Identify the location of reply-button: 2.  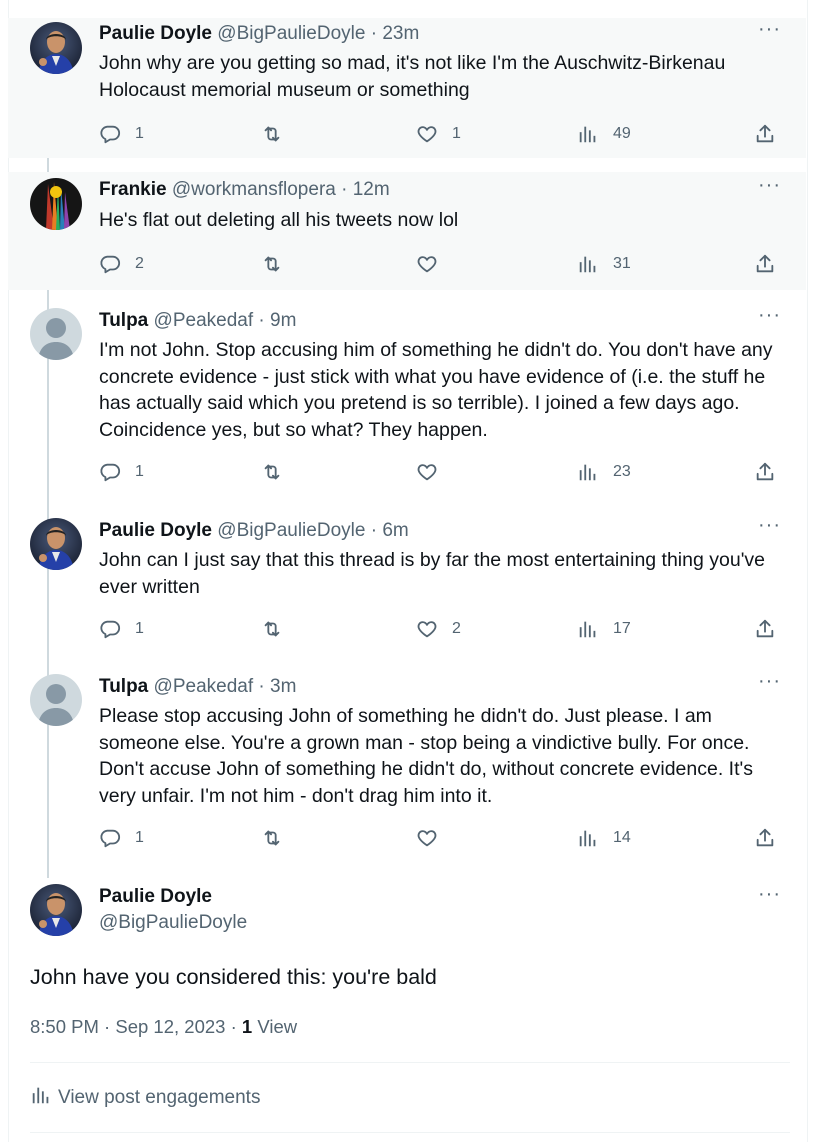
(121, 264).